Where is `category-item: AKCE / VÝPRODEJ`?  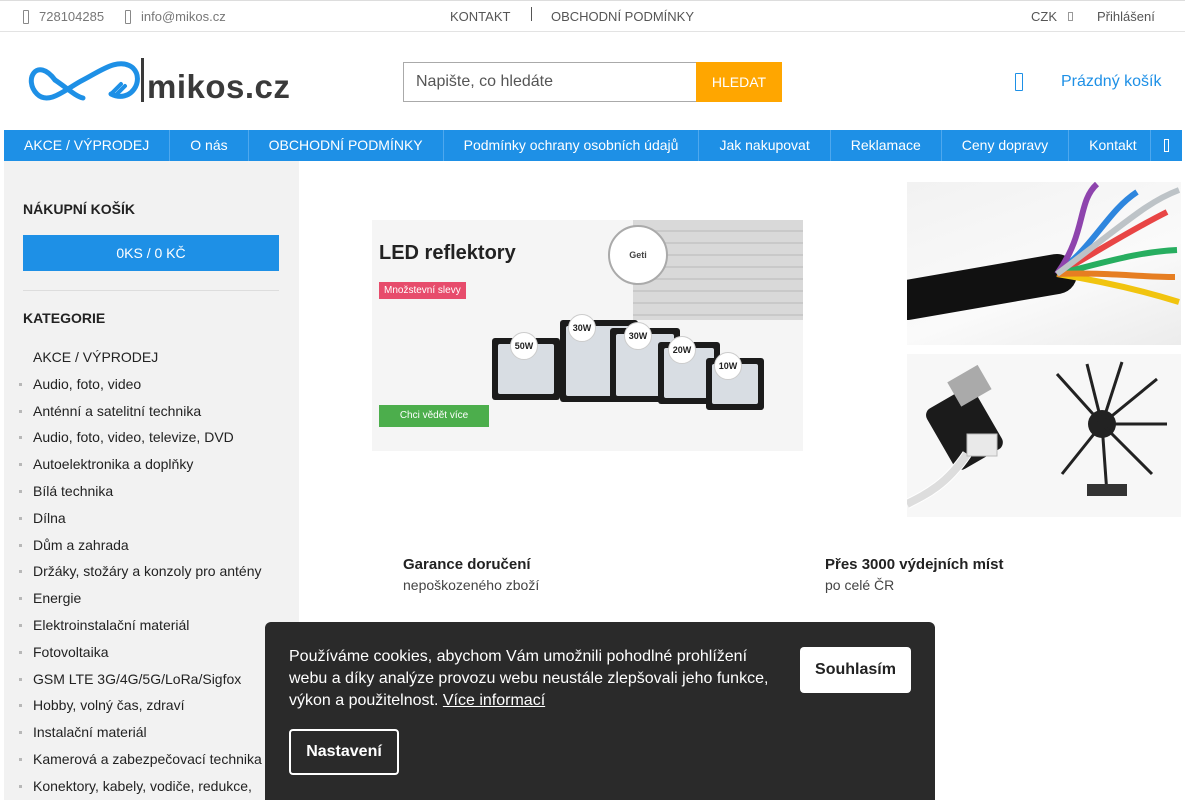
category-item: AKCE / VÝPRODEJ is located at coordinates (153, 357).